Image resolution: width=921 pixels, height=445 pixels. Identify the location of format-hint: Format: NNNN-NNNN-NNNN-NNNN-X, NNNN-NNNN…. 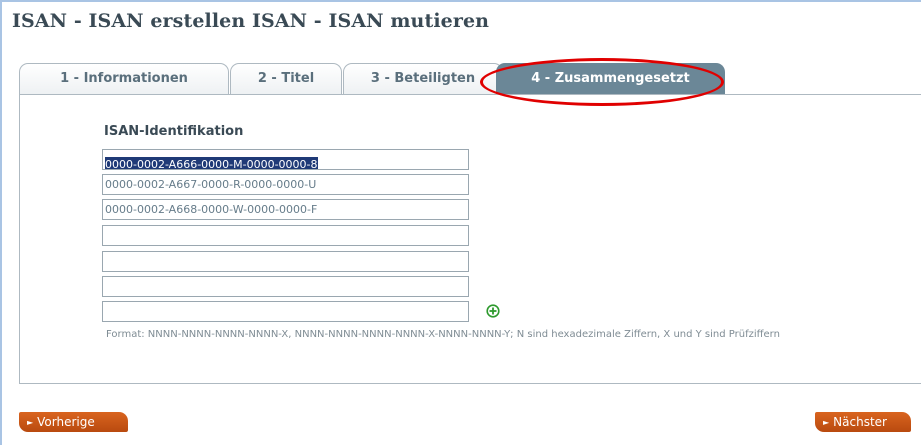
(443, 334).